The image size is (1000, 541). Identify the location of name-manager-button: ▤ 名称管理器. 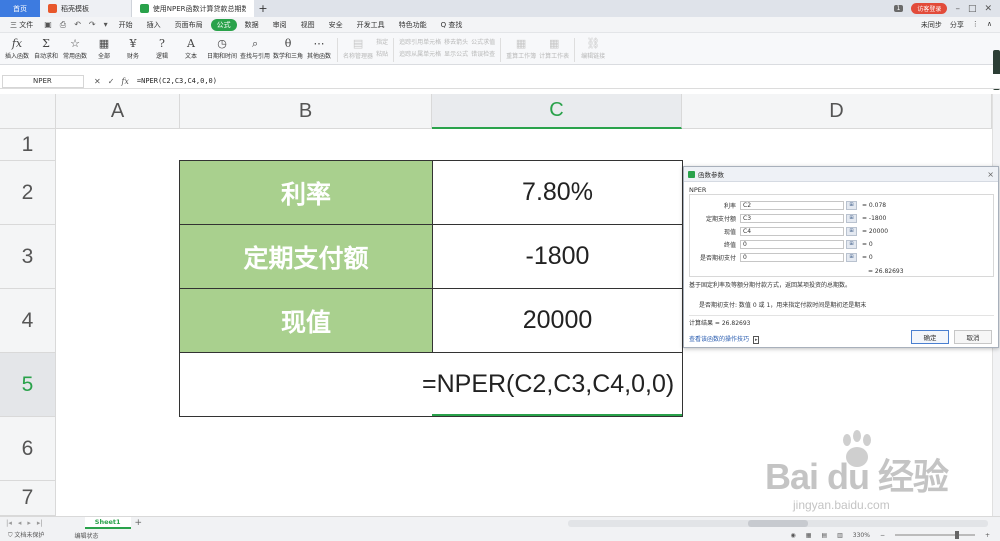
(358, 48).